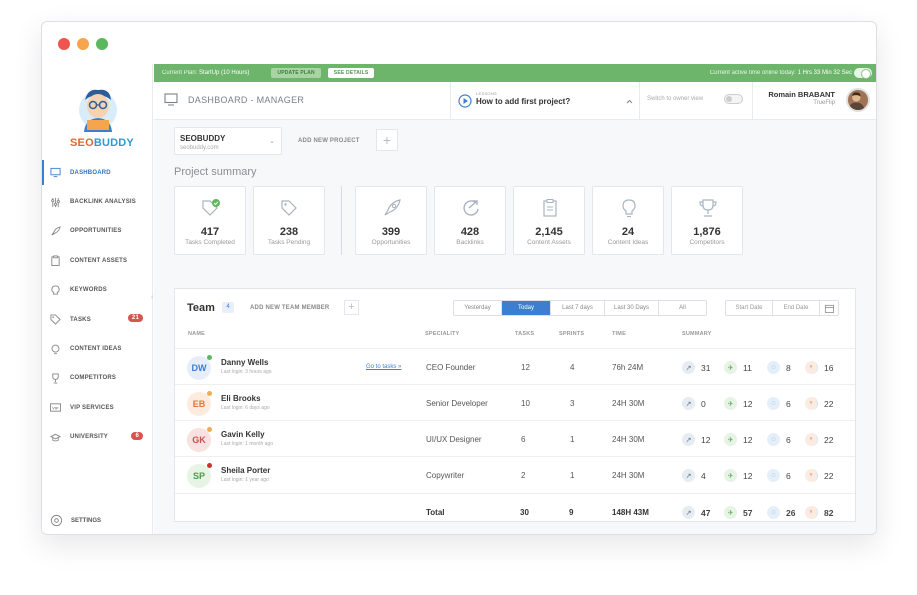  I want to click on member-name: Sheila Porter, so click(245, 470).